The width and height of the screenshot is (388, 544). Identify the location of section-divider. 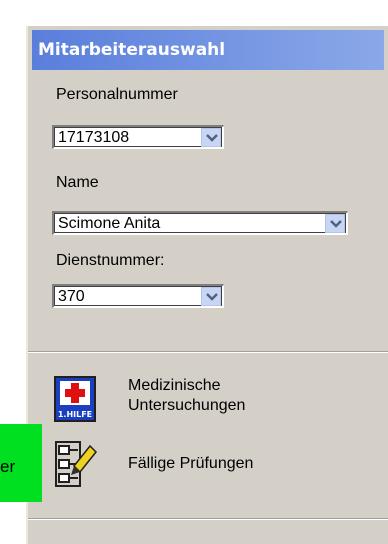
(208, 352).